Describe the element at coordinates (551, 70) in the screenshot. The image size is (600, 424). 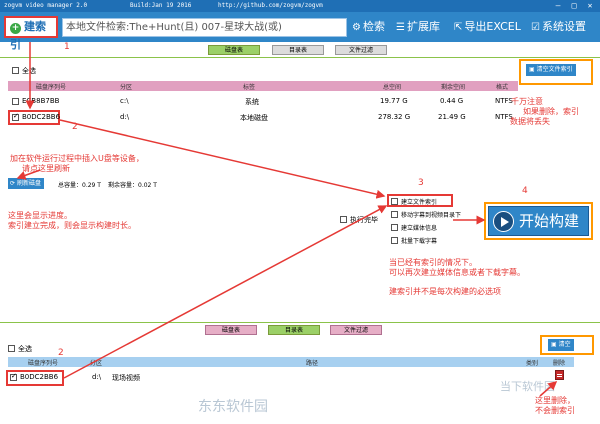
I see `clear-index-button: ▣ 清空文件索引` at that location.